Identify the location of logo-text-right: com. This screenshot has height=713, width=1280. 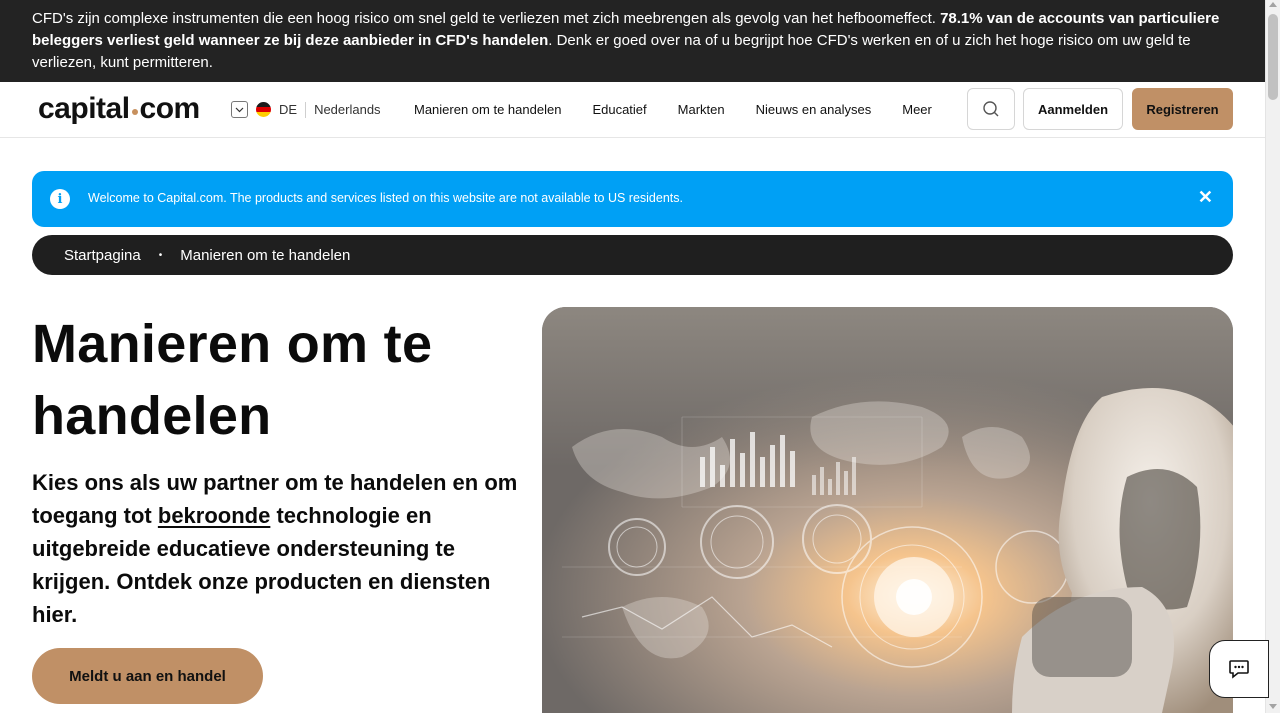
(170, 108).